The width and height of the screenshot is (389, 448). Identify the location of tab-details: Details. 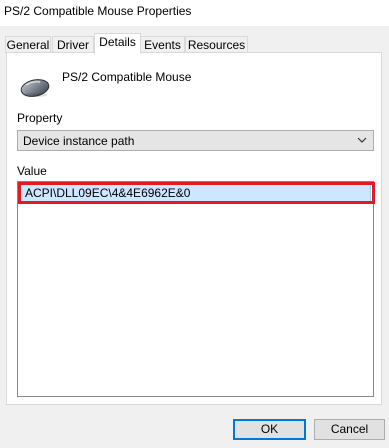
(117, 43).